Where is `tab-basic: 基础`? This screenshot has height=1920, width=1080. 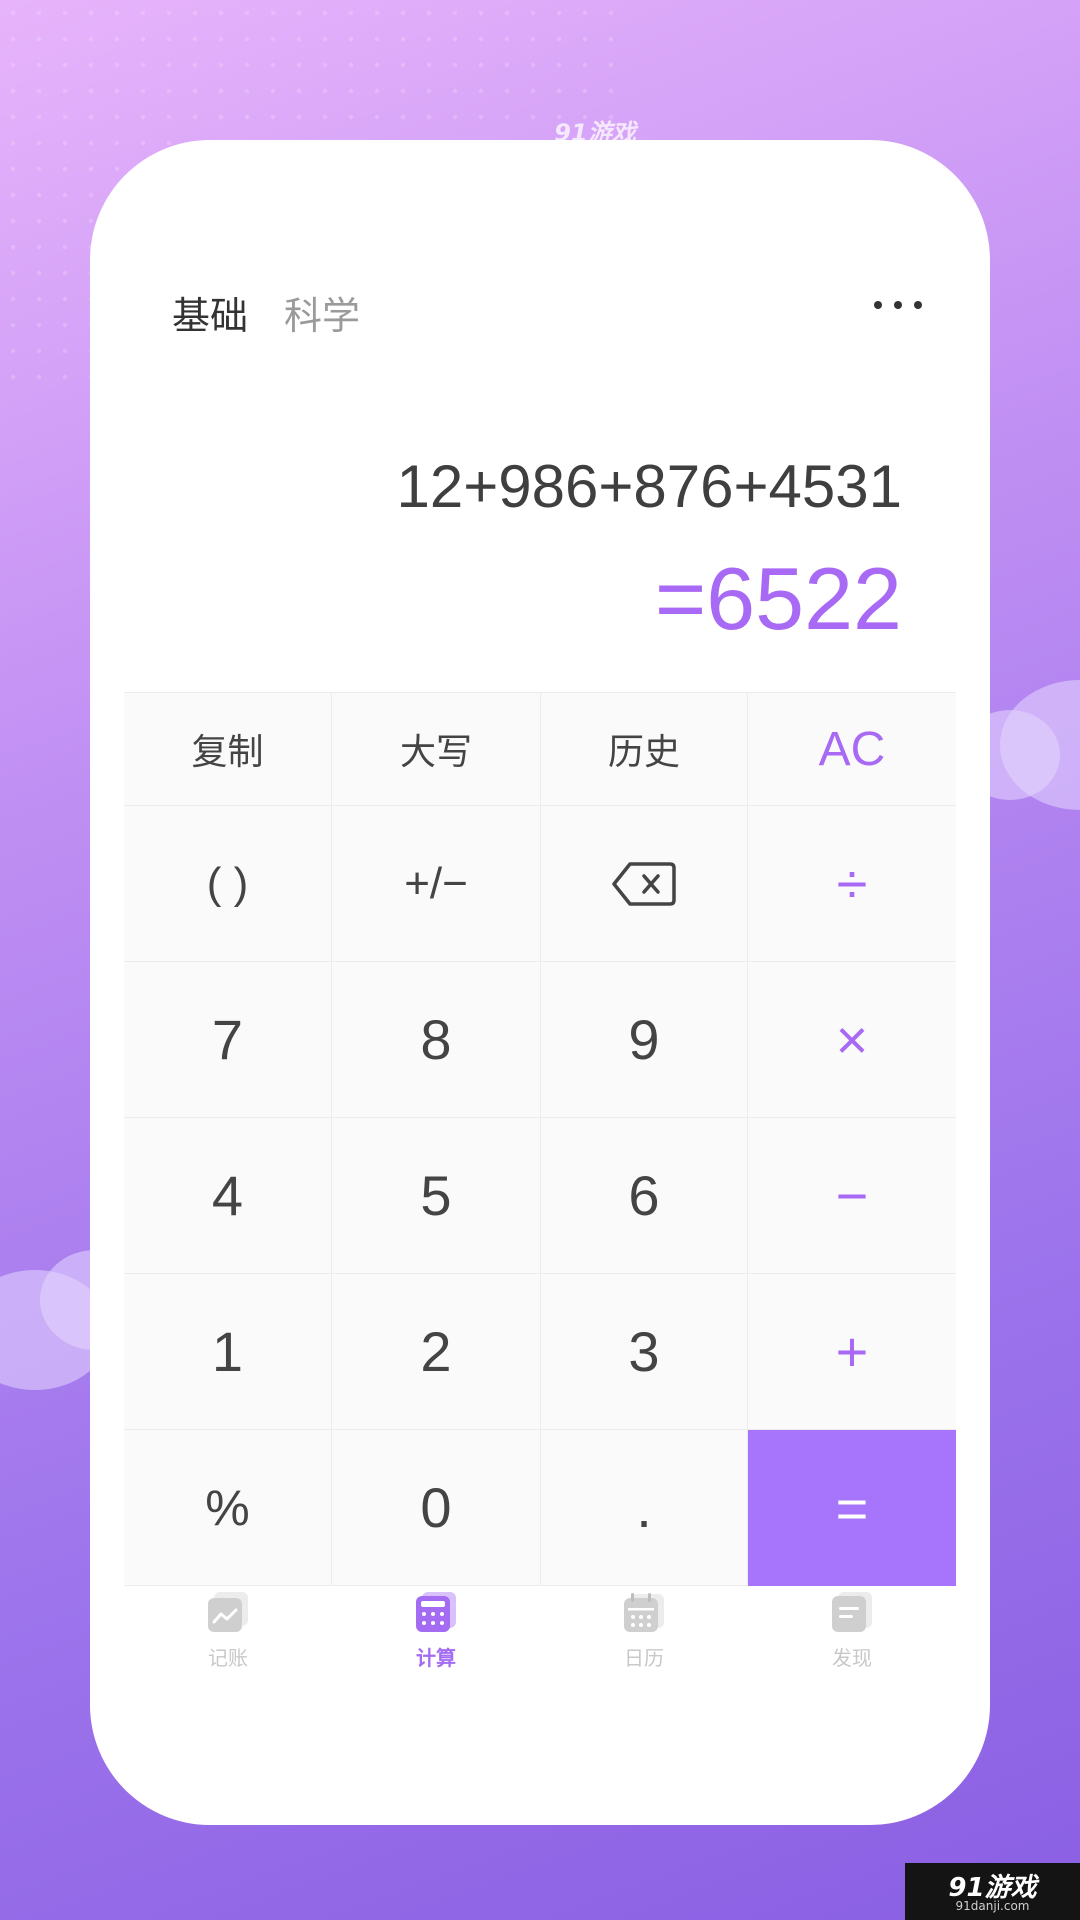
tab-basic: 基础 is located at coordinates (210, 312).